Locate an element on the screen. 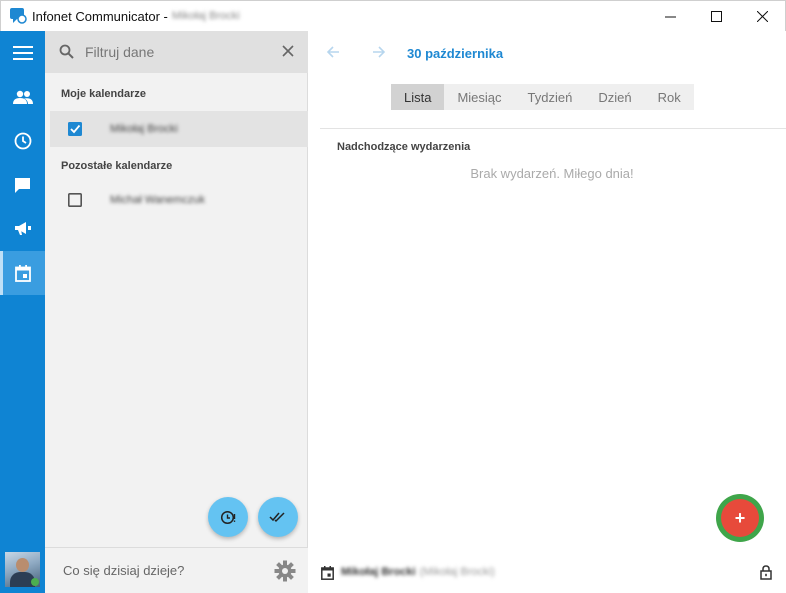  rail-item-calendar is located at coordinates (22, 273).